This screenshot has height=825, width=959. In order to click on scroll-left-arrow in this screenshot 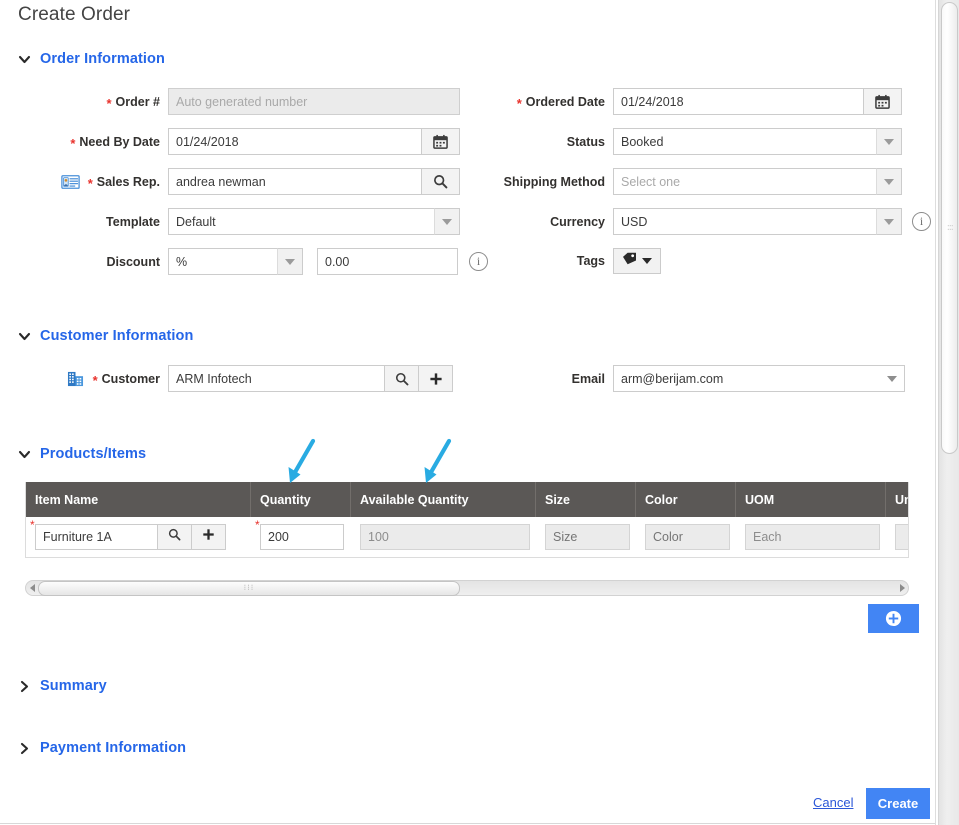, I will do `click(32, 588)`.